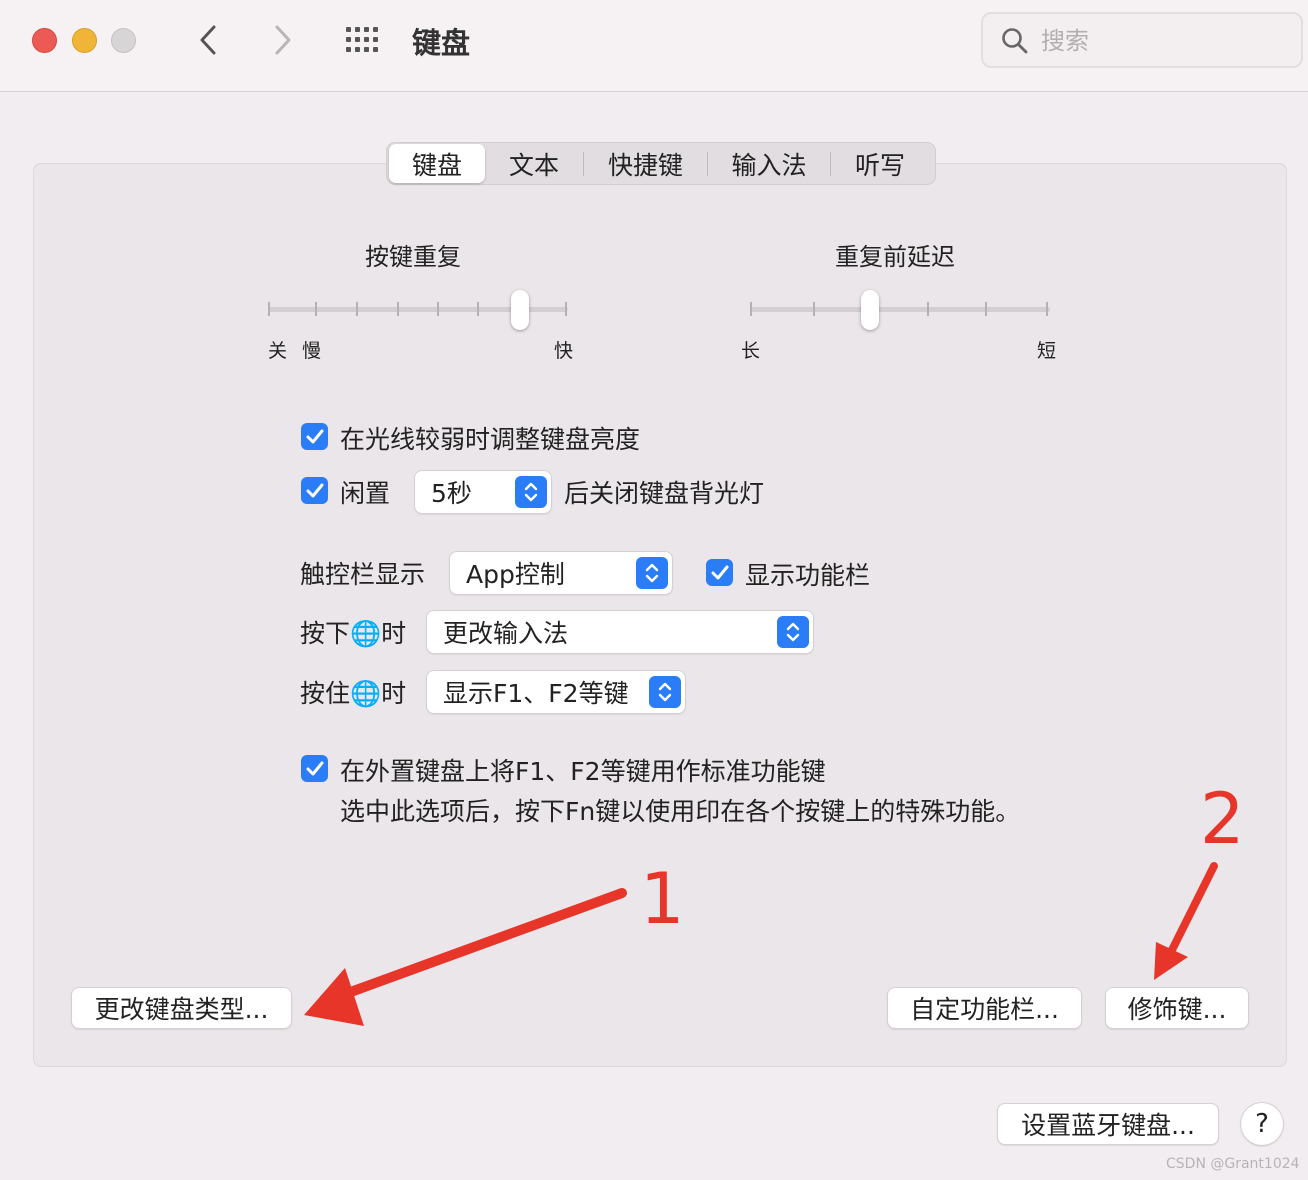 The image size is (1308, 1180). Describe the element at coordinates (1222, 819) in the screenshot. I see `annotation-label-2: 2` at that location.